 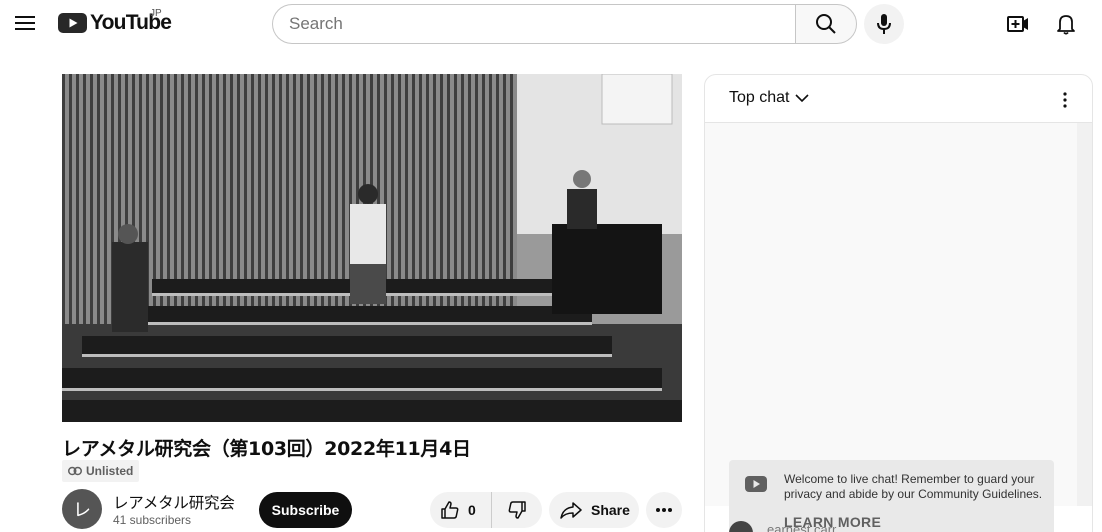 I want to click on chat-scrollbar, so click(x=1084, y=314).